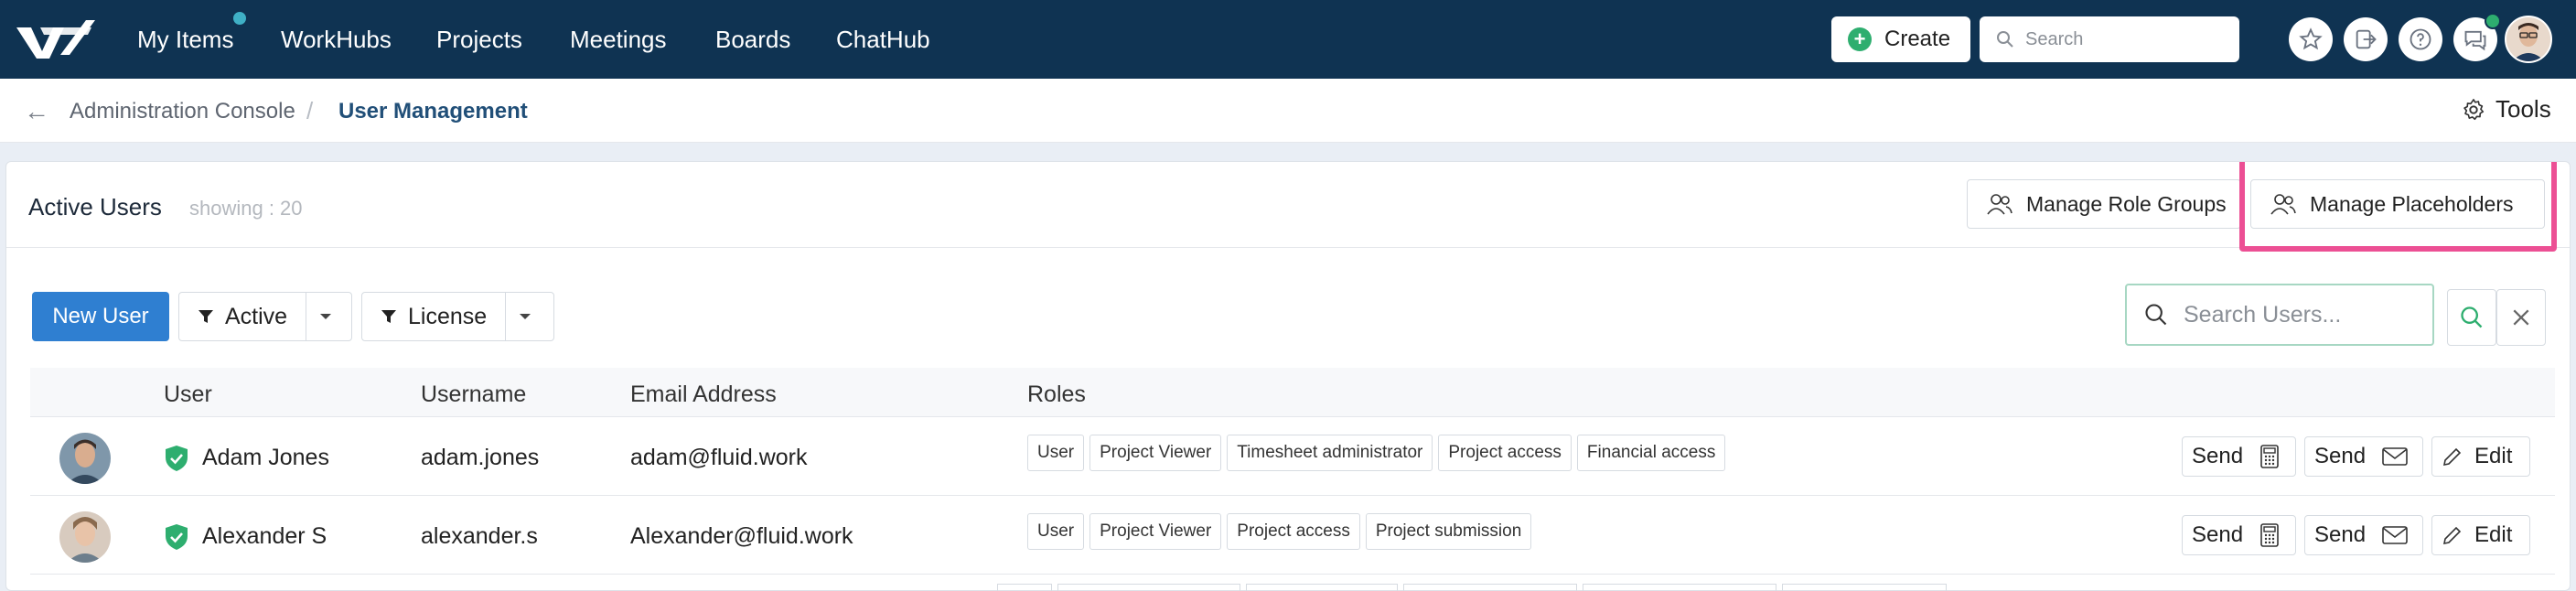  Describe the element at coordinates (2110, 39) in the screenshot. I see `global-search-input: Search` at that location.